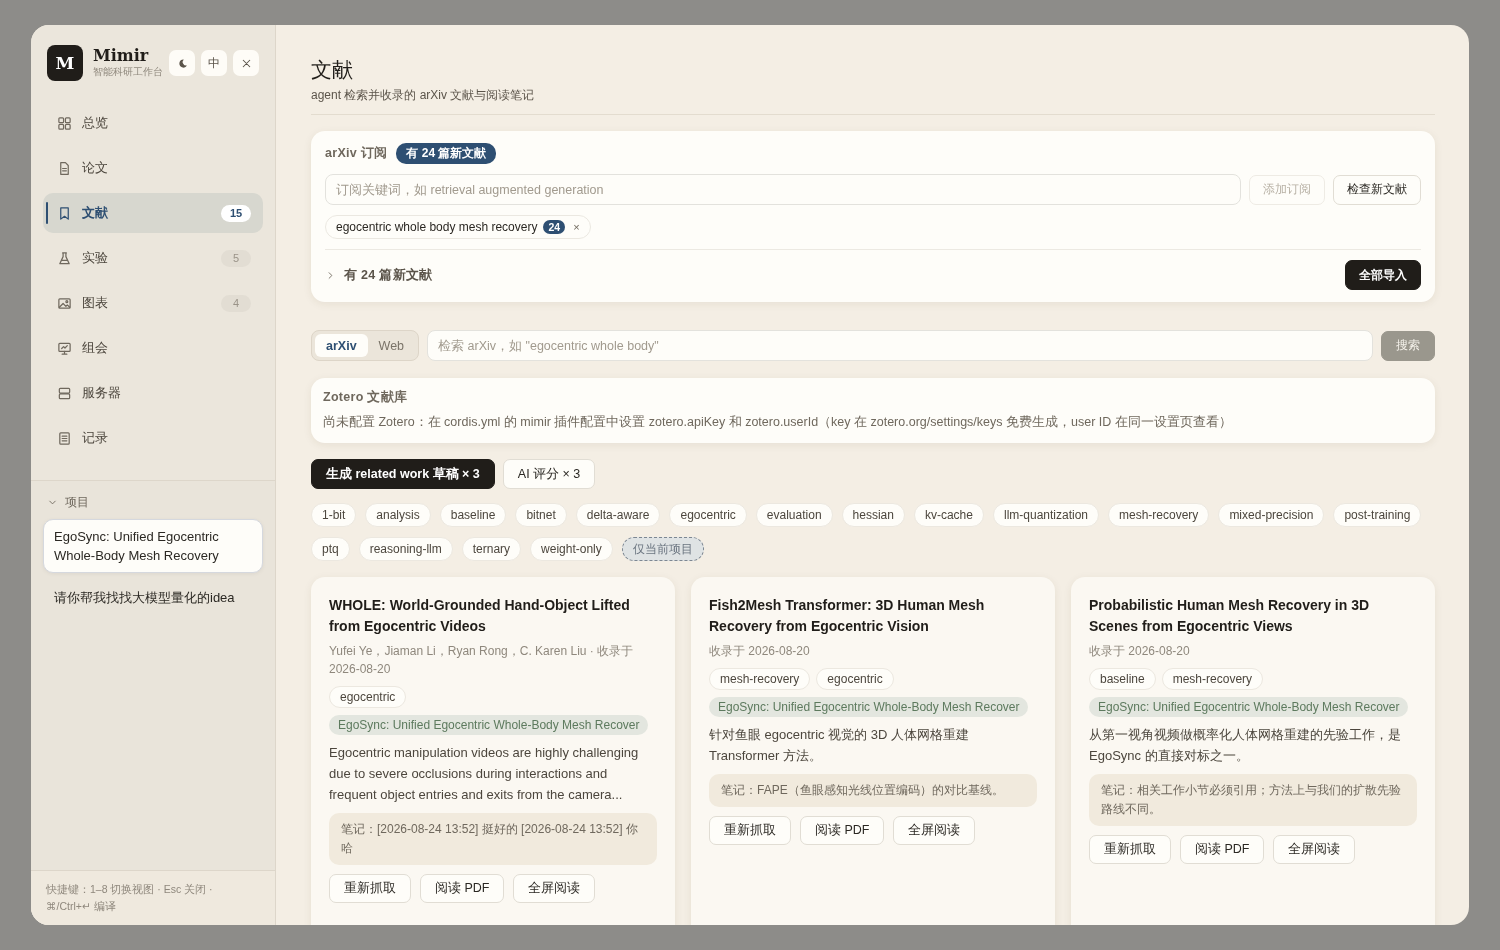 The image size is (1500, 950). What do you see at coordinates (1245, 745) in the screenshot?
I see `paper-summary: 从第一视角视频做概率化人体网格重建的先验工作，是 EgoSync 的直接对标之一。` at bounding box center [1245, 745].